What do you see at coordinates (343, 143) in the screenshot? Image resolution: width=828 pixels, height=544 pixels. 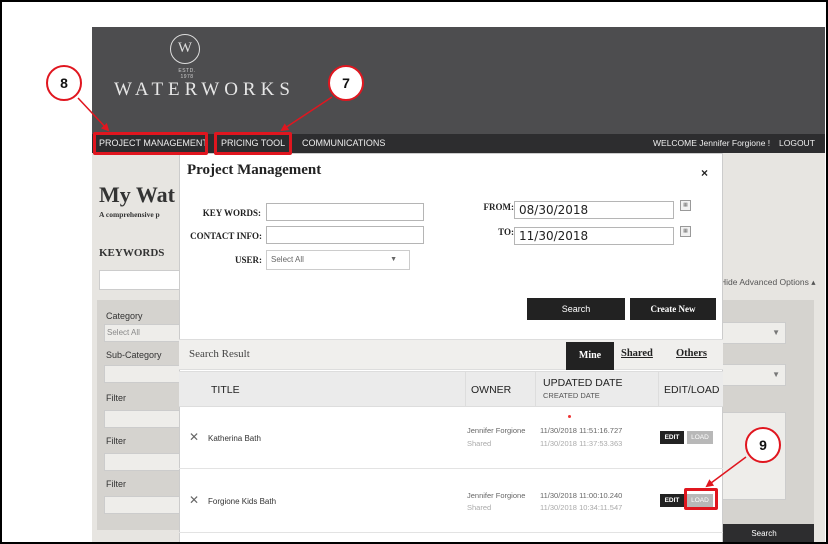 I see `nav-communications: COMMUNICATIONS` at bounding box center [343, 143].